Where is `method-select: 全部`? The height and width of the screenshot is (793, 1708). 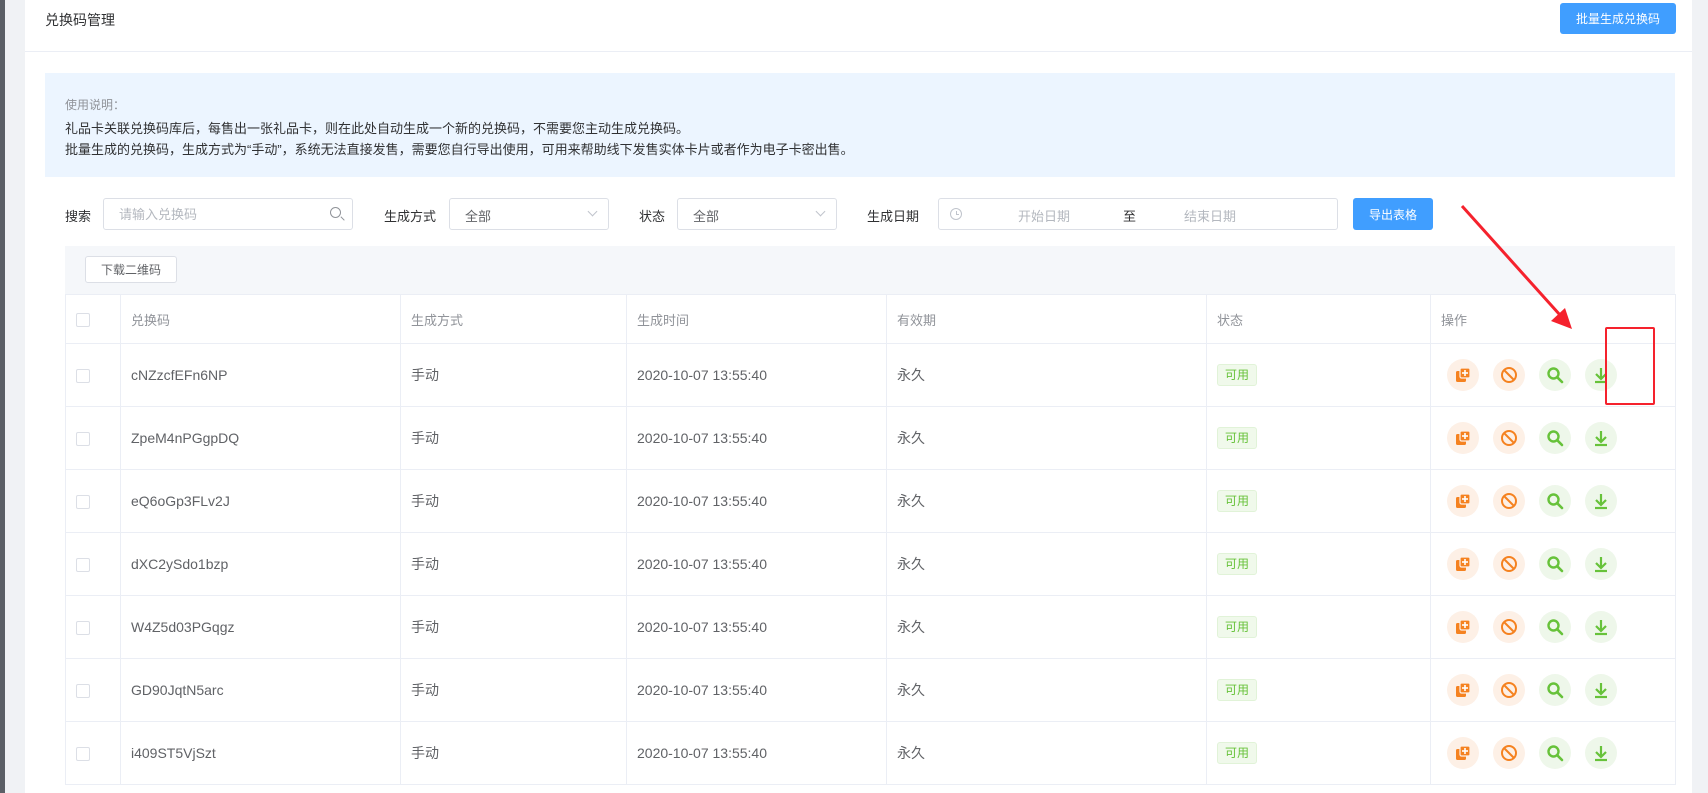 method-select: 全部 is located at coordinates (529, 214).